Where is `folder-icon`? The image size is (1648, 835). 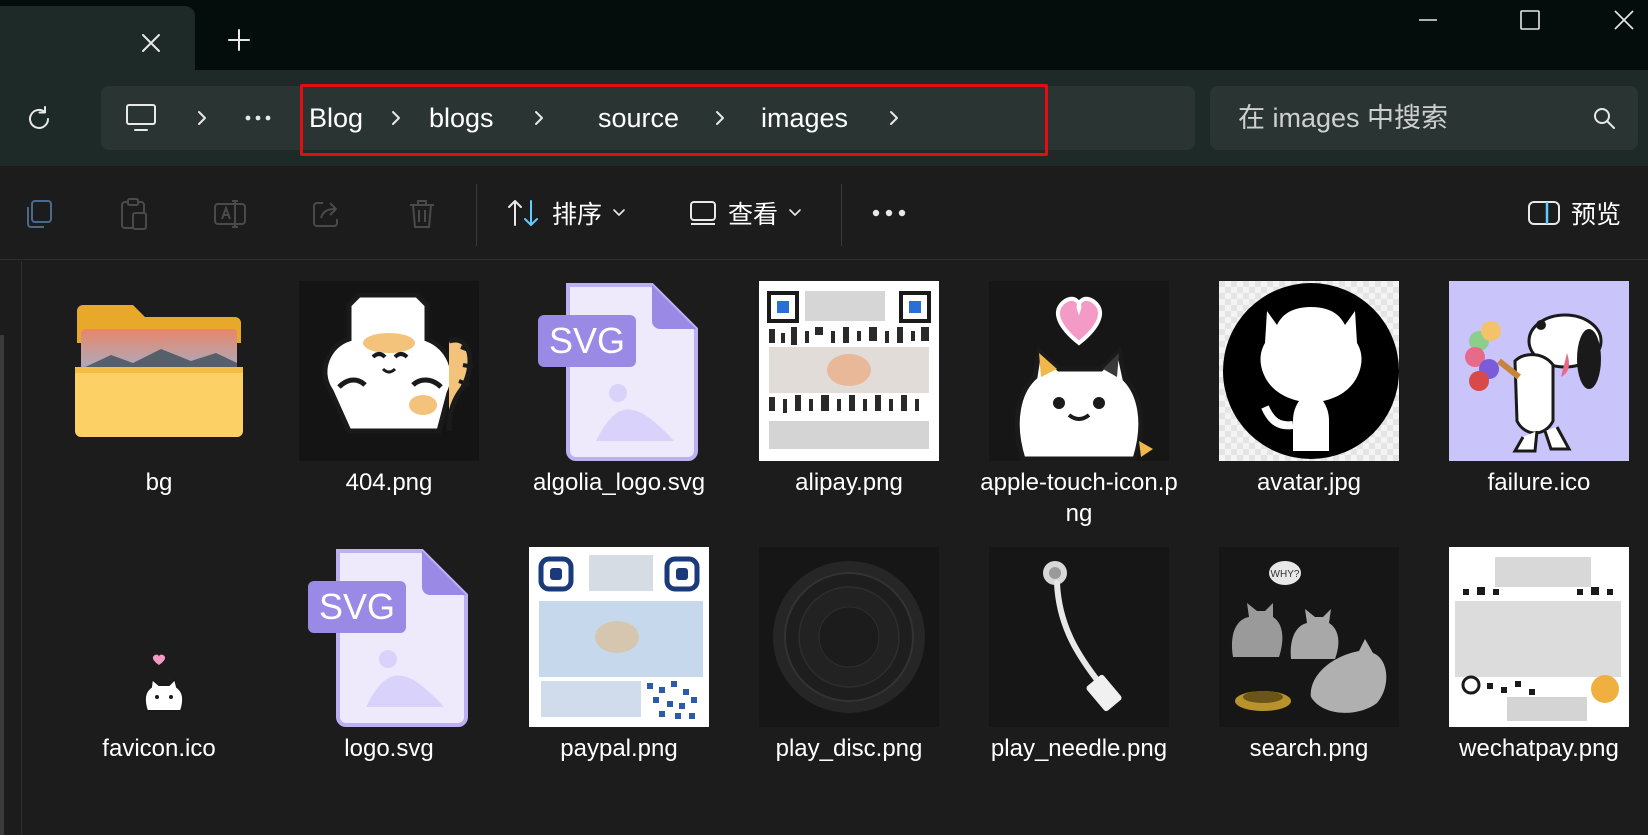 folder-icon is located at coordinates (159, 371).